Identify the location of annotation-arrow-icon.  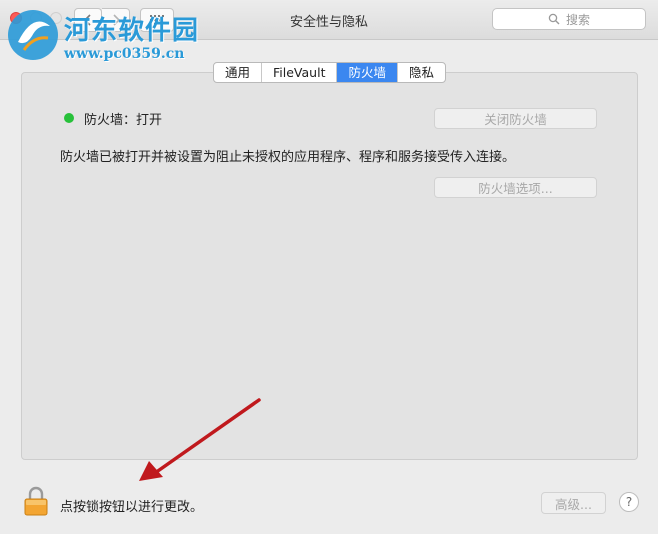
(200, 439).